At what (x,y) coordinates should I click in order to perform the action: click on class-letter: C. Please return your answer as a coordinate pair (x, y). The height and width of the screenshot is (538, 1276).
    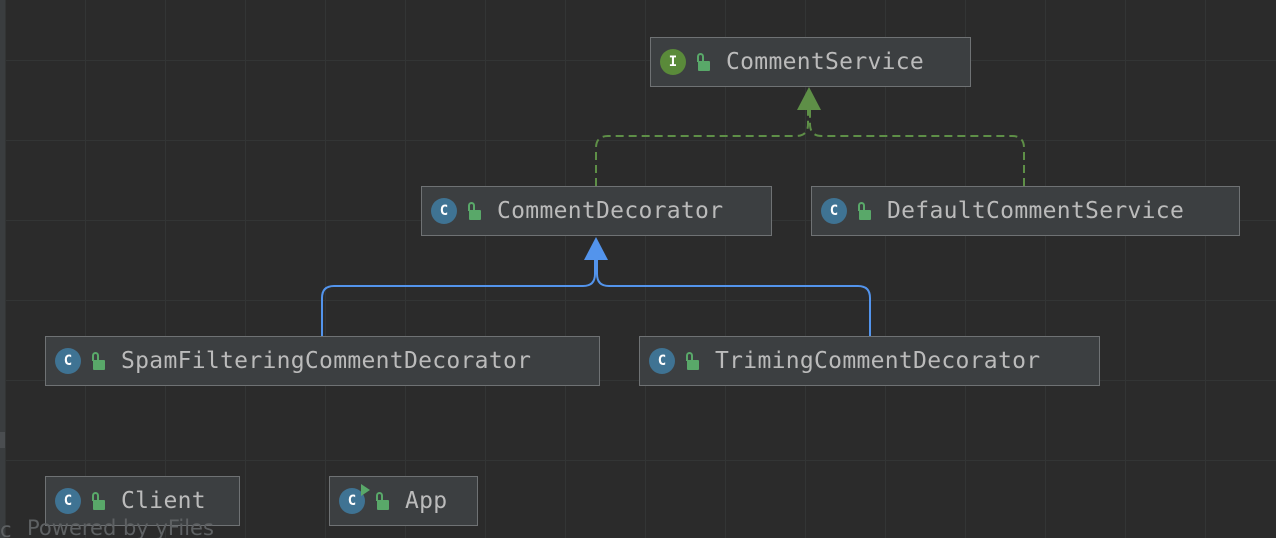
    Looking at the image, I should click on (352, 501).